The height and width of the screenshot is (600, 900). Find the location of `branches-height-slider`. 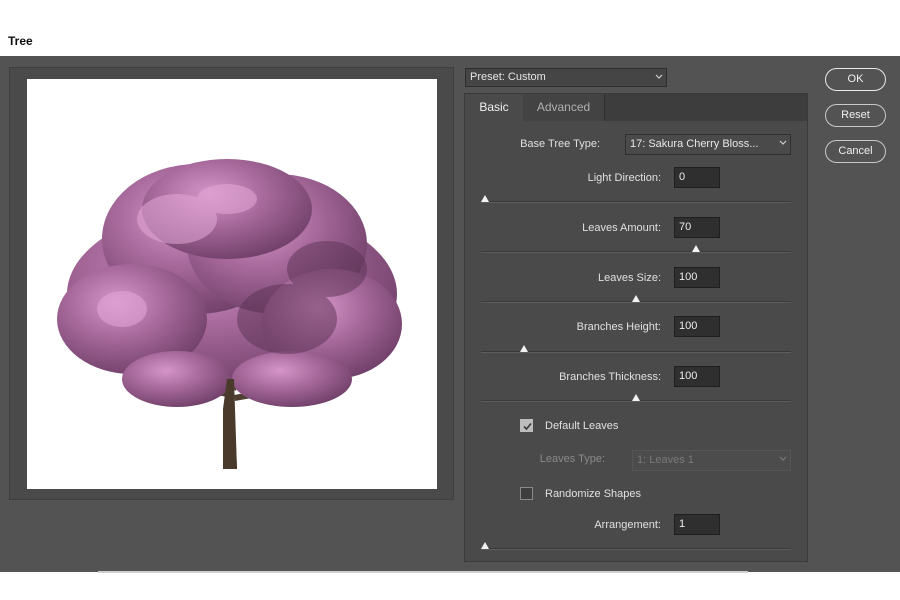

branches-height-slider is located at coordinates (636, 349).